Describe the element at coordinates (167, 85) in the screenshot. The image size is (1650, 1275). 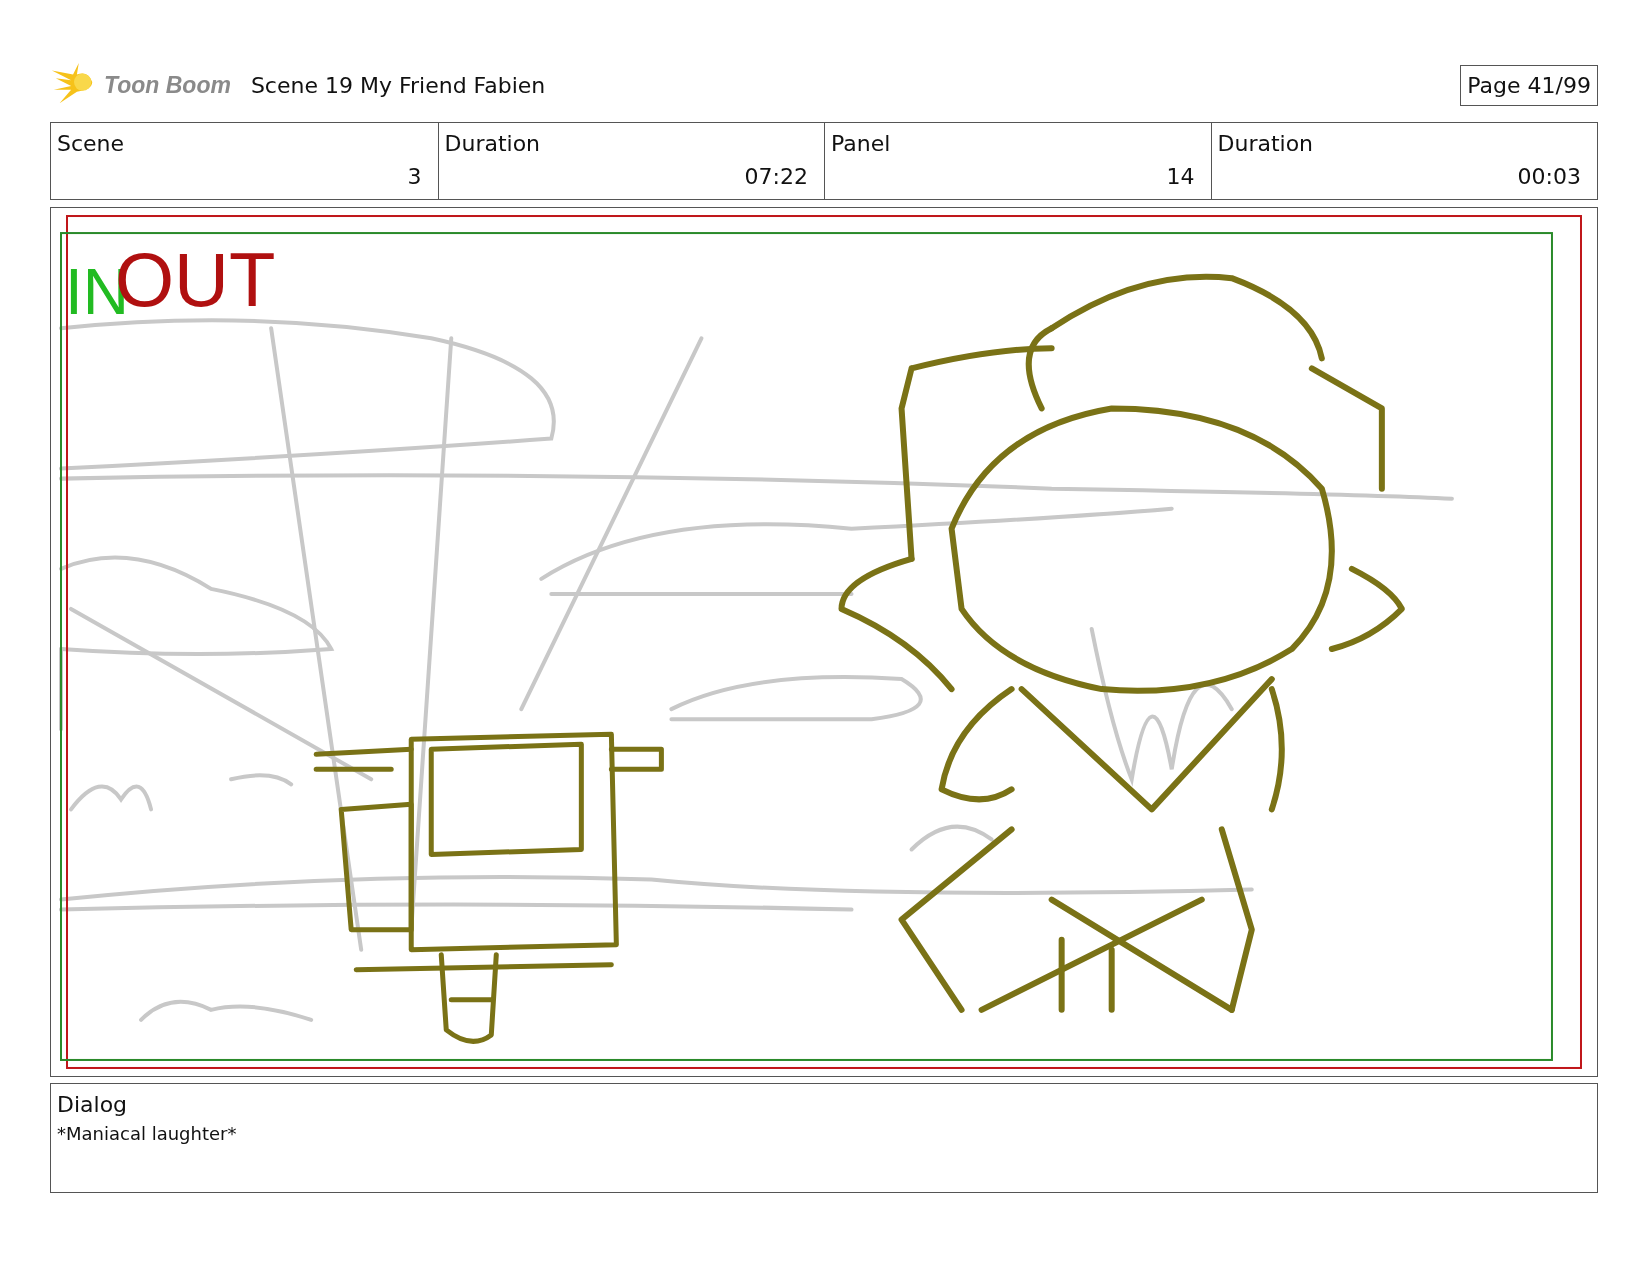
I see `logo-text: Toon Boom` at that location.